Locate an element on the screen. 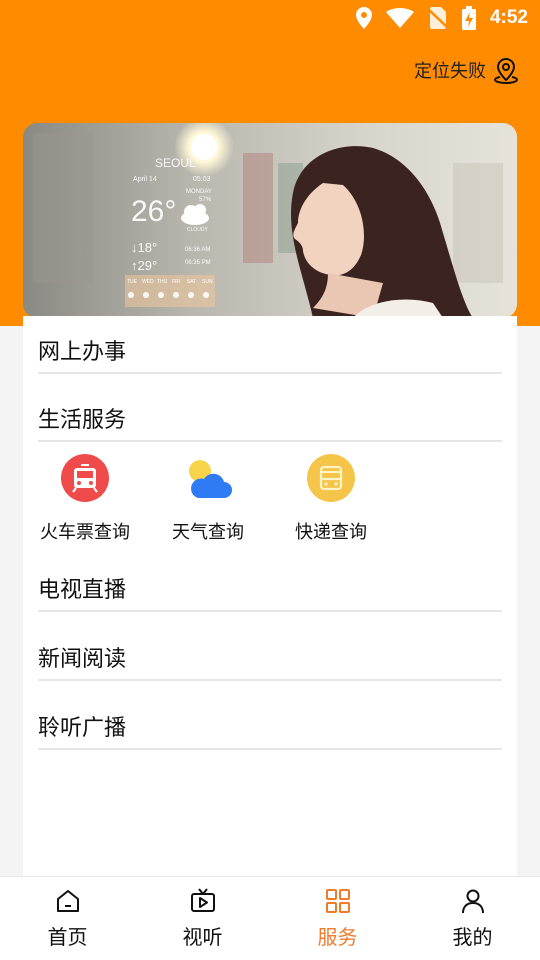  section-life-services: 生活服务 is located at coordinates (270, 422).